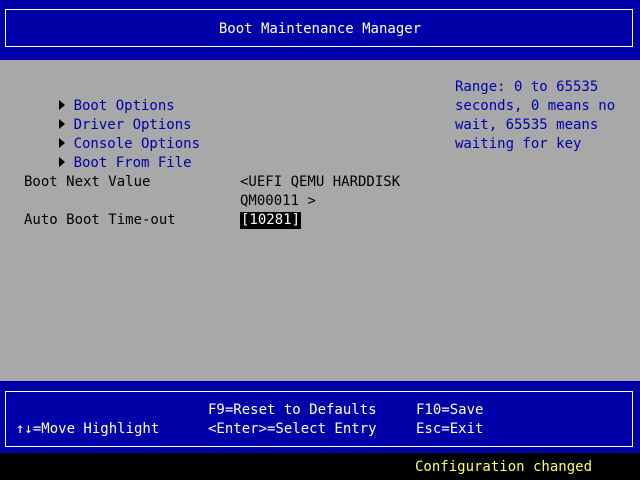 The height and width of the screenshot is (480, 640). I want to click on help-line: wait, 65535 means, so click(527, 125).